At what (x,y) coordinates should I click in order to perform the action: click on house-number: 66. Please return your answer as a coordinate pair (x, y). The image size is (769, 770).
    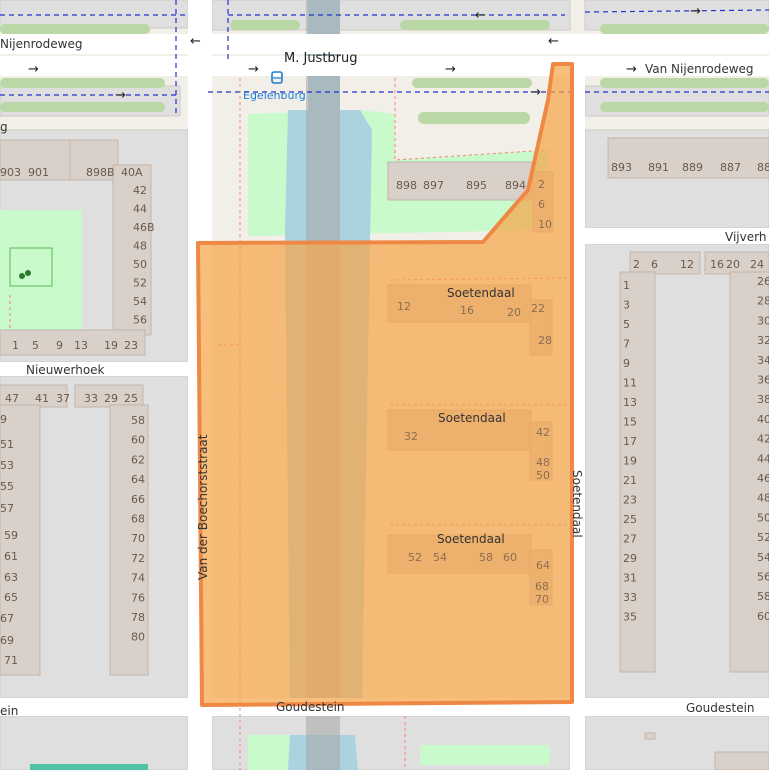
    Looking at the image, I should click on (138, 499).